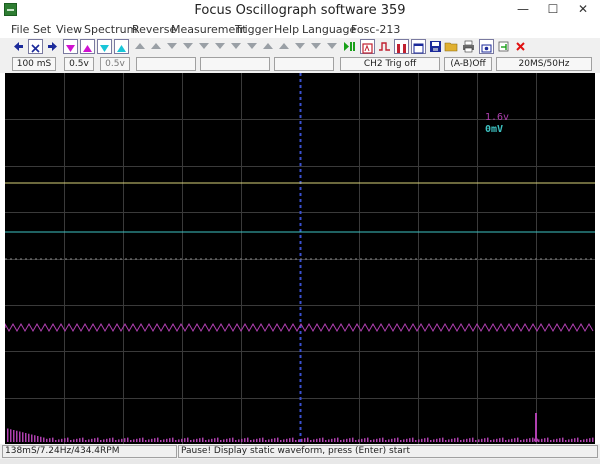 This screenshot has width=600, height=464. I want to click on cross-icon, so click(35, 46).